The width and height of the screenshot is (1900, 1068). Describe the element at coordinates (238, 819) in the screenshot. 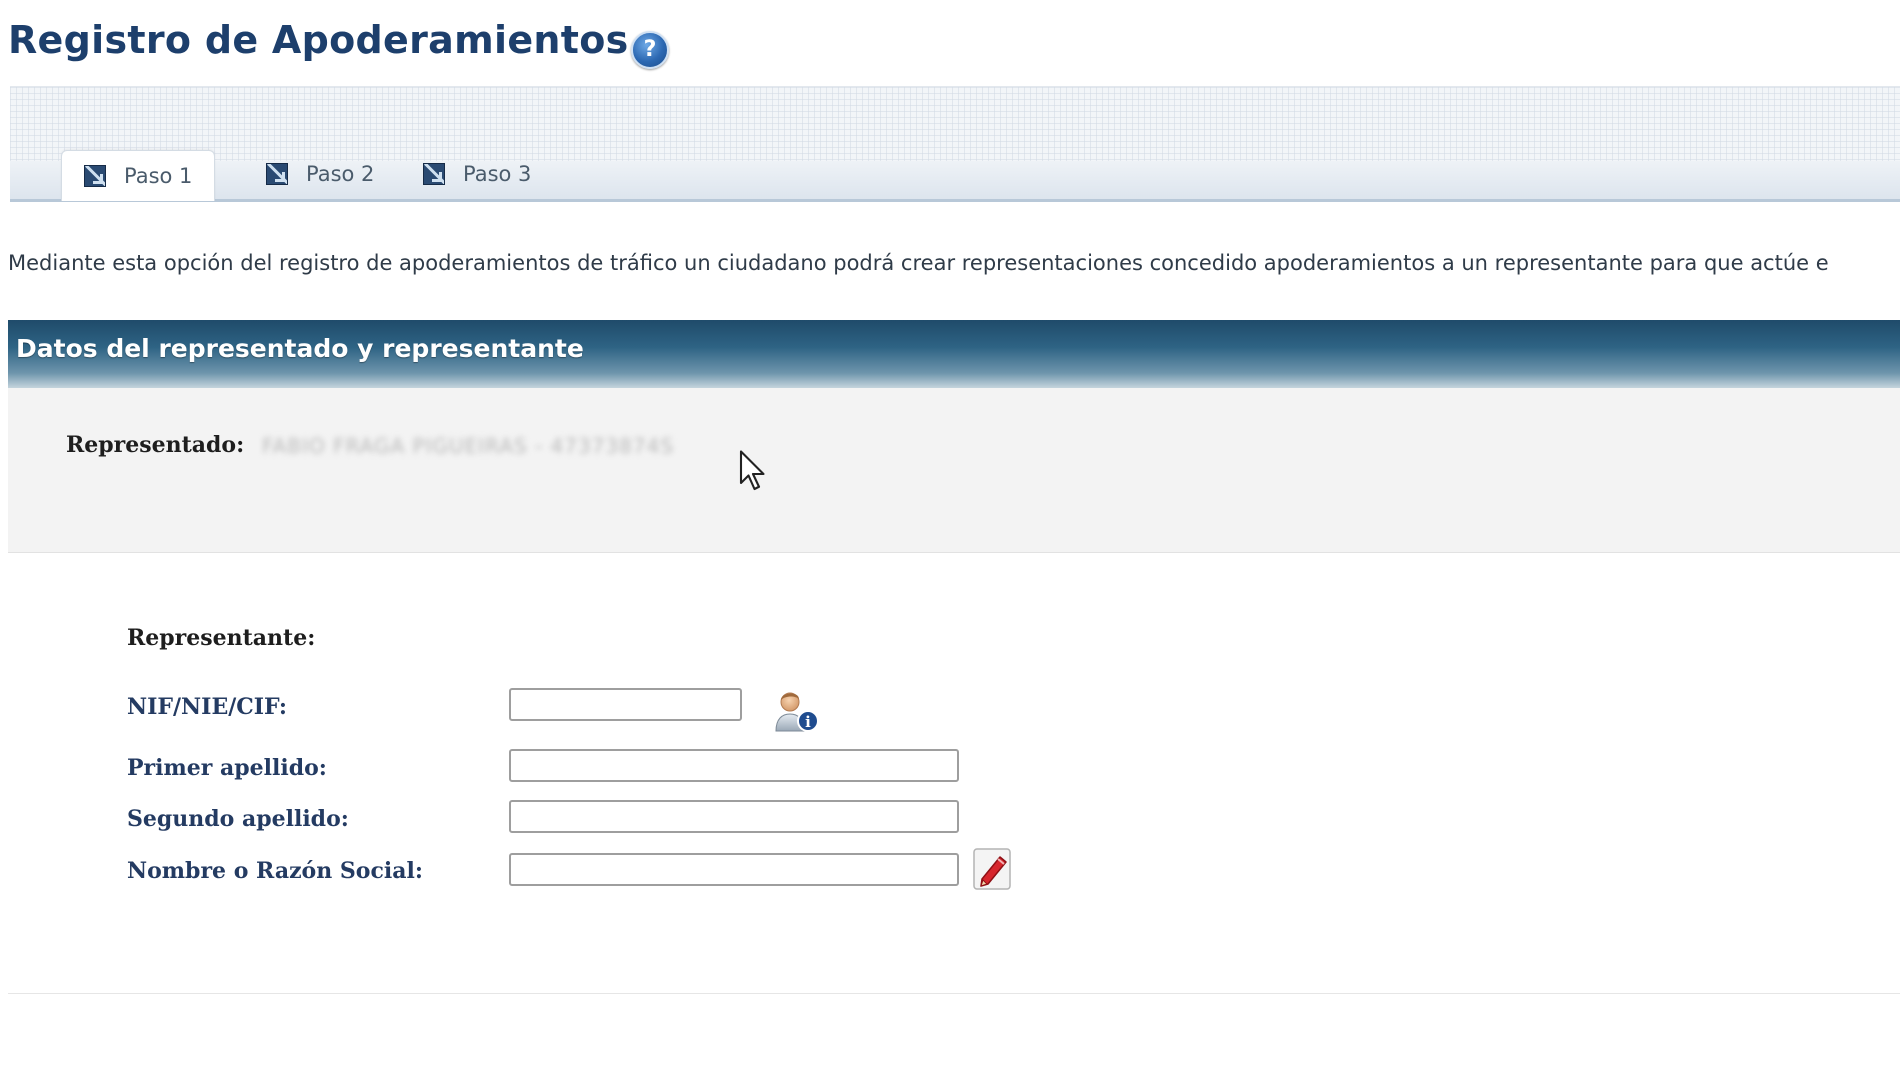

I see `segundo-apellido-label: Segundo apellido:` at that location.